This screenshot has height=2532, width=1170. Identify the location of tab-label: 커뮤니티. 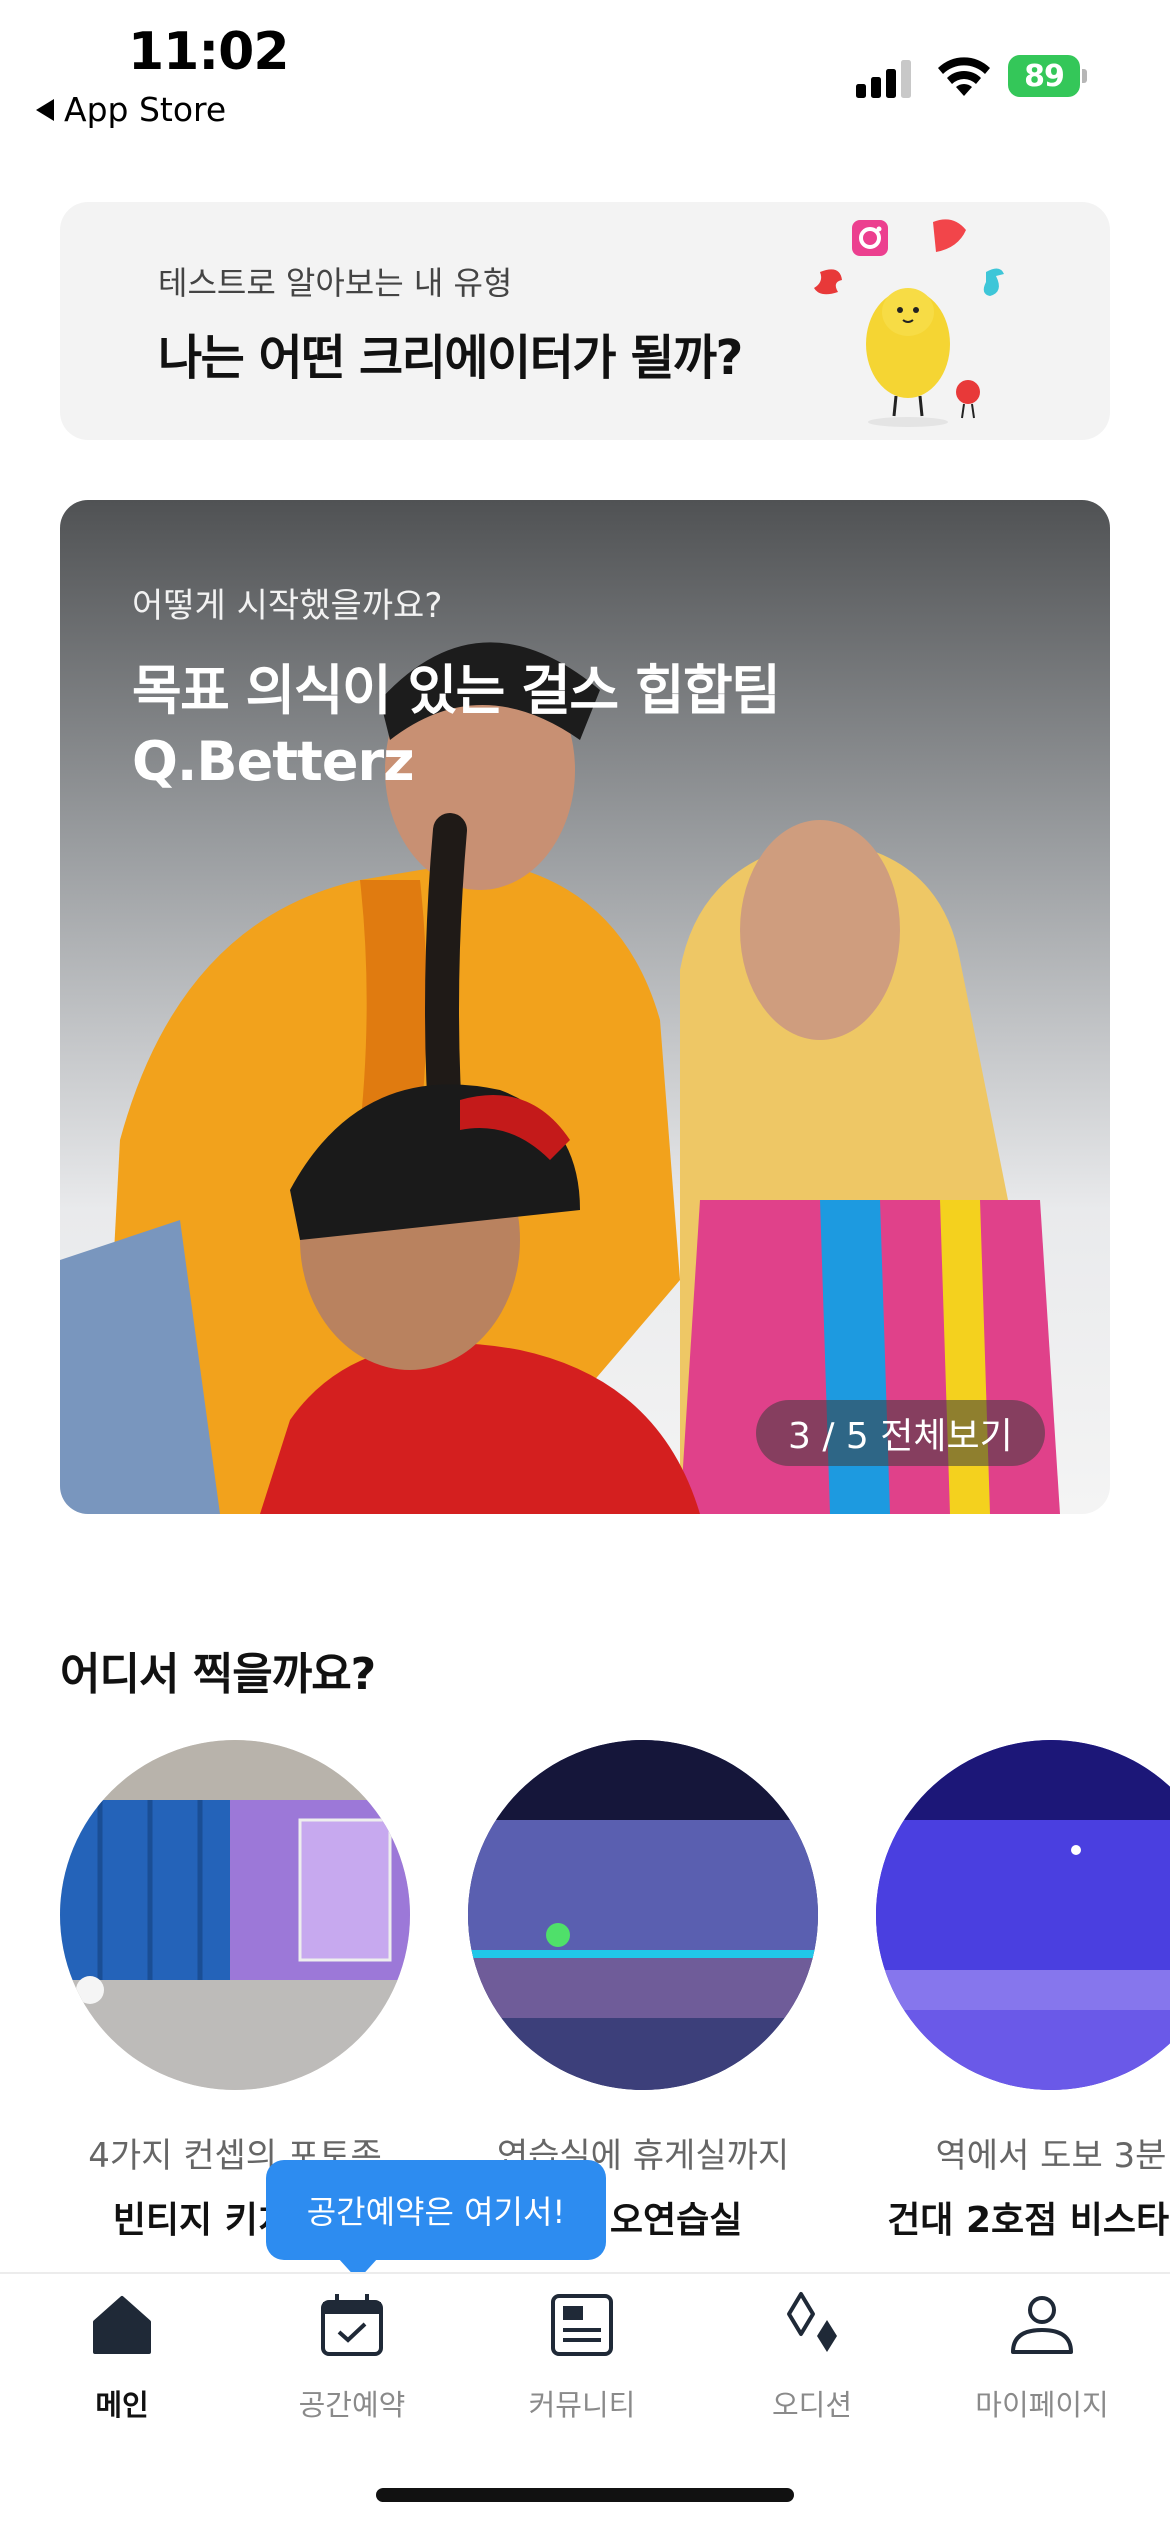
(582, 2405).